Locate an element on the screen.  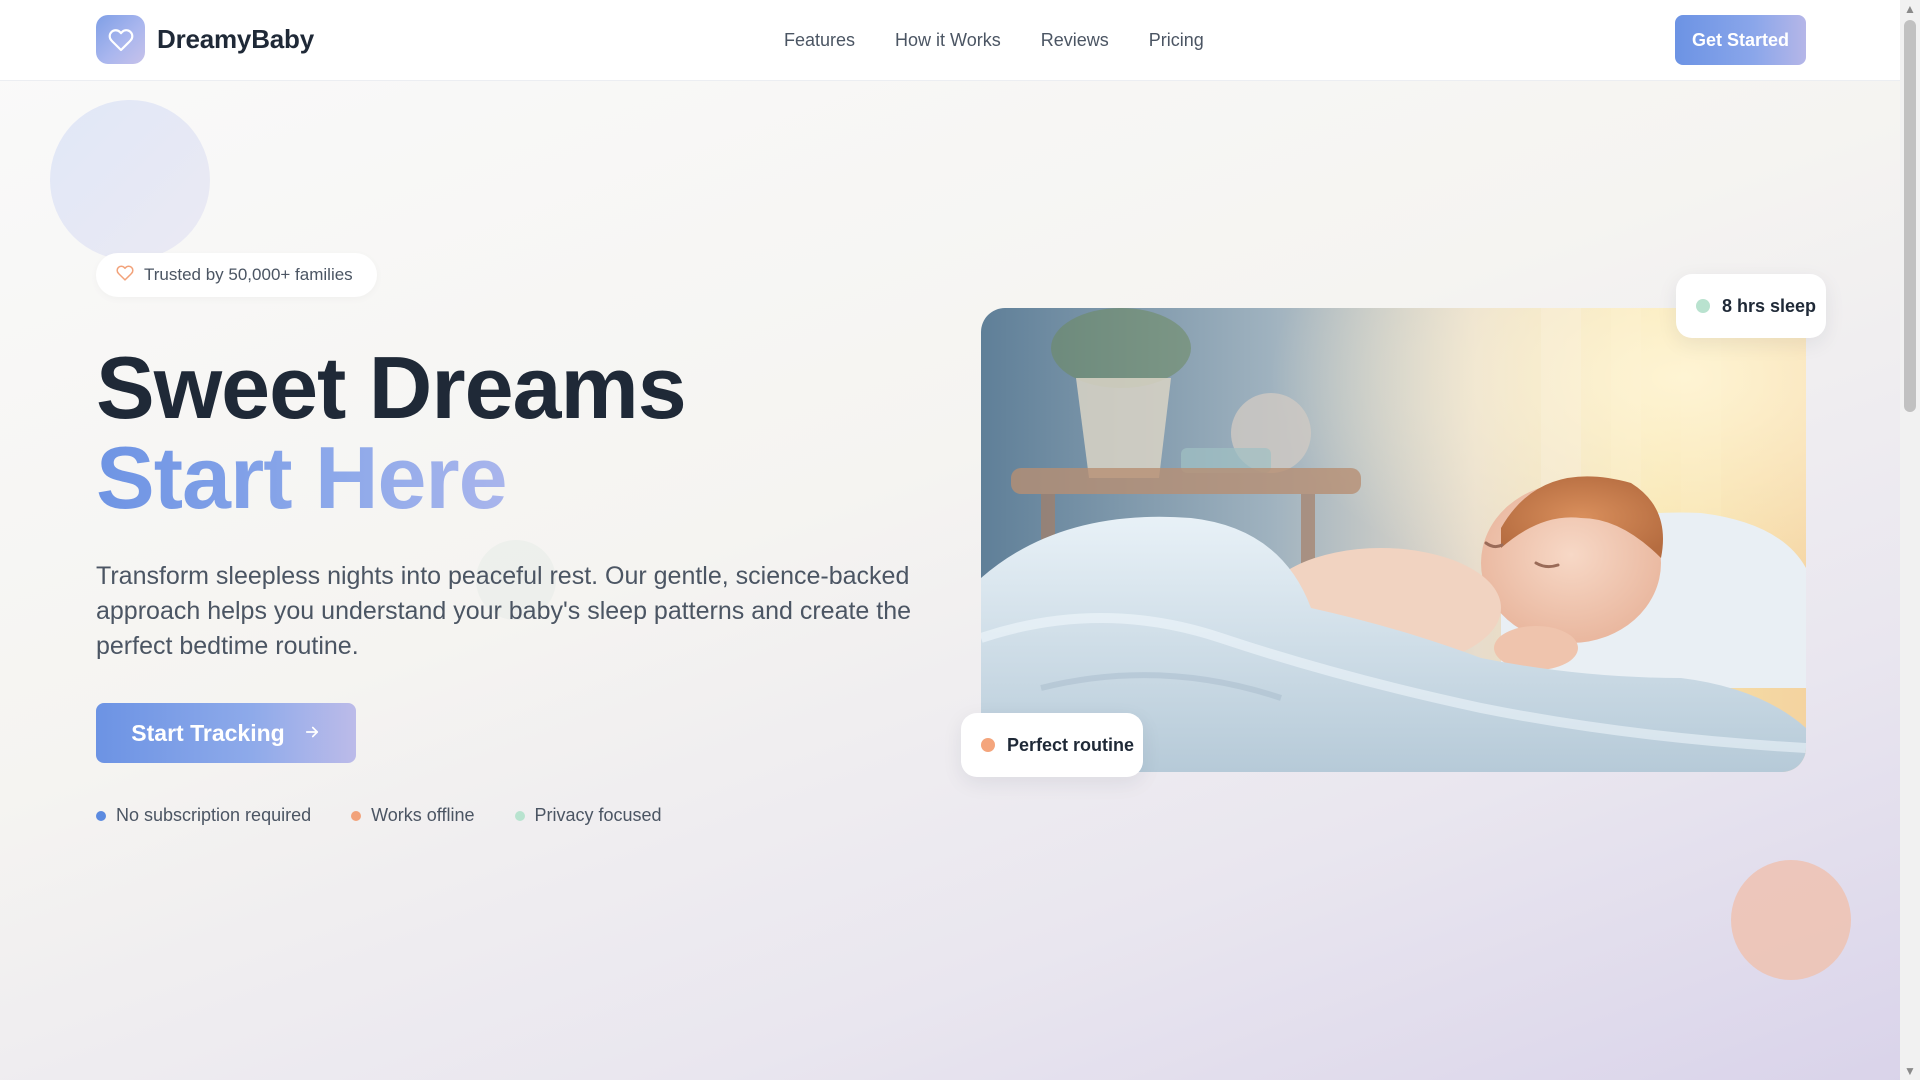
trust-badge-text: Trusted by 50,000+ families is located at coordinates (248, 274).